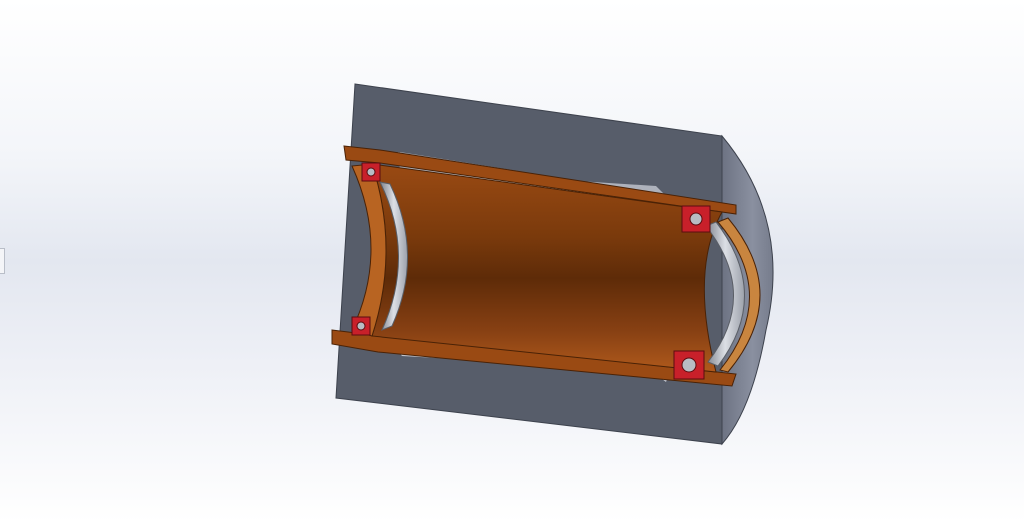 This screenshot has width=1024, height=522. What do you see at coordinates (696, 219) in the screenshot?
I see `bearing-seal-top-right` at bounding box center [696, 219].